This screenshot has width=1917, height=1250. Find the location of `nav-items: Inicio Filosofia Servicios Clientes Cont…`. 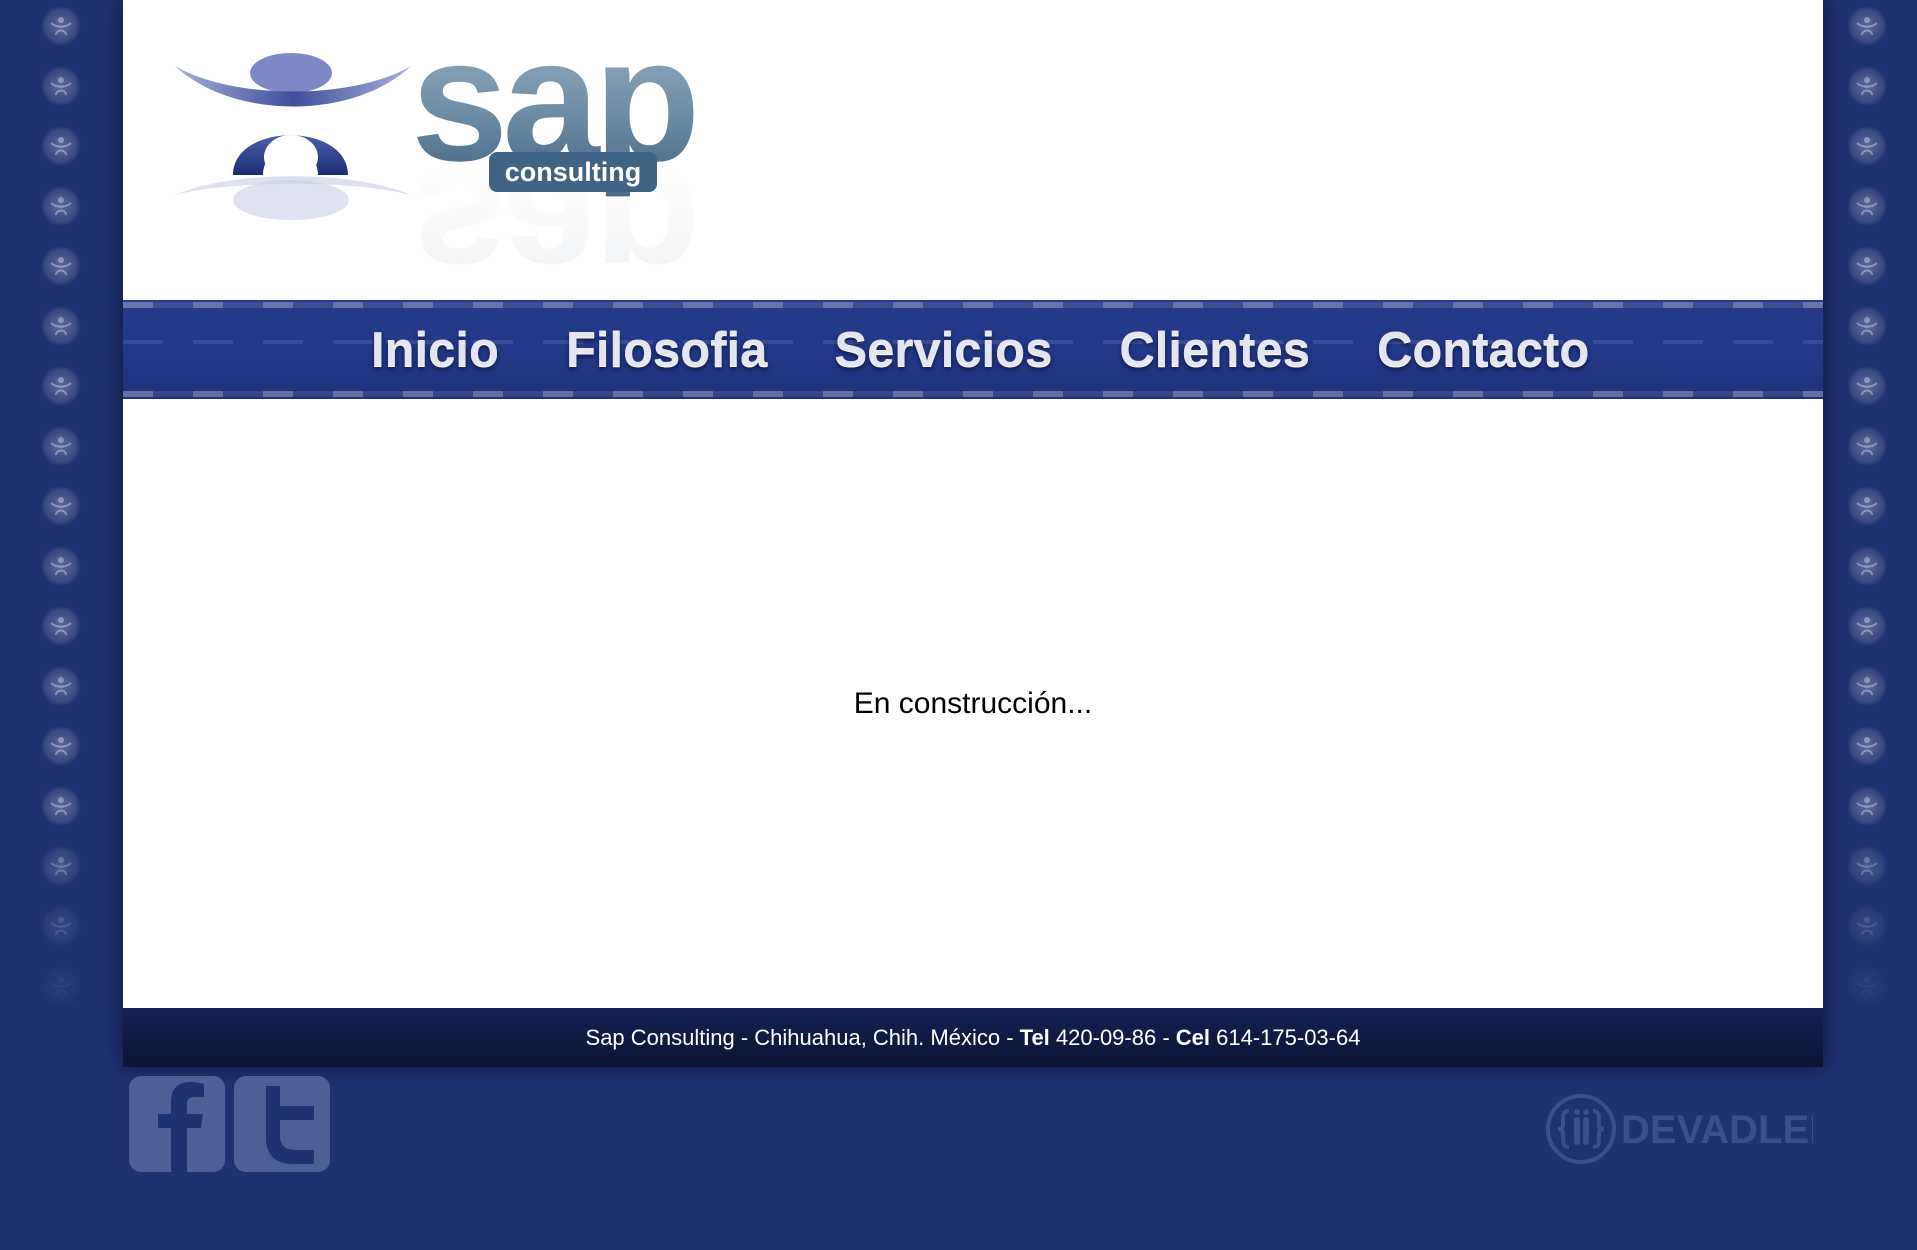

nav-items: Inicio Filosofia Servicios Clientes Cont… is located at coordinates (980, 350).